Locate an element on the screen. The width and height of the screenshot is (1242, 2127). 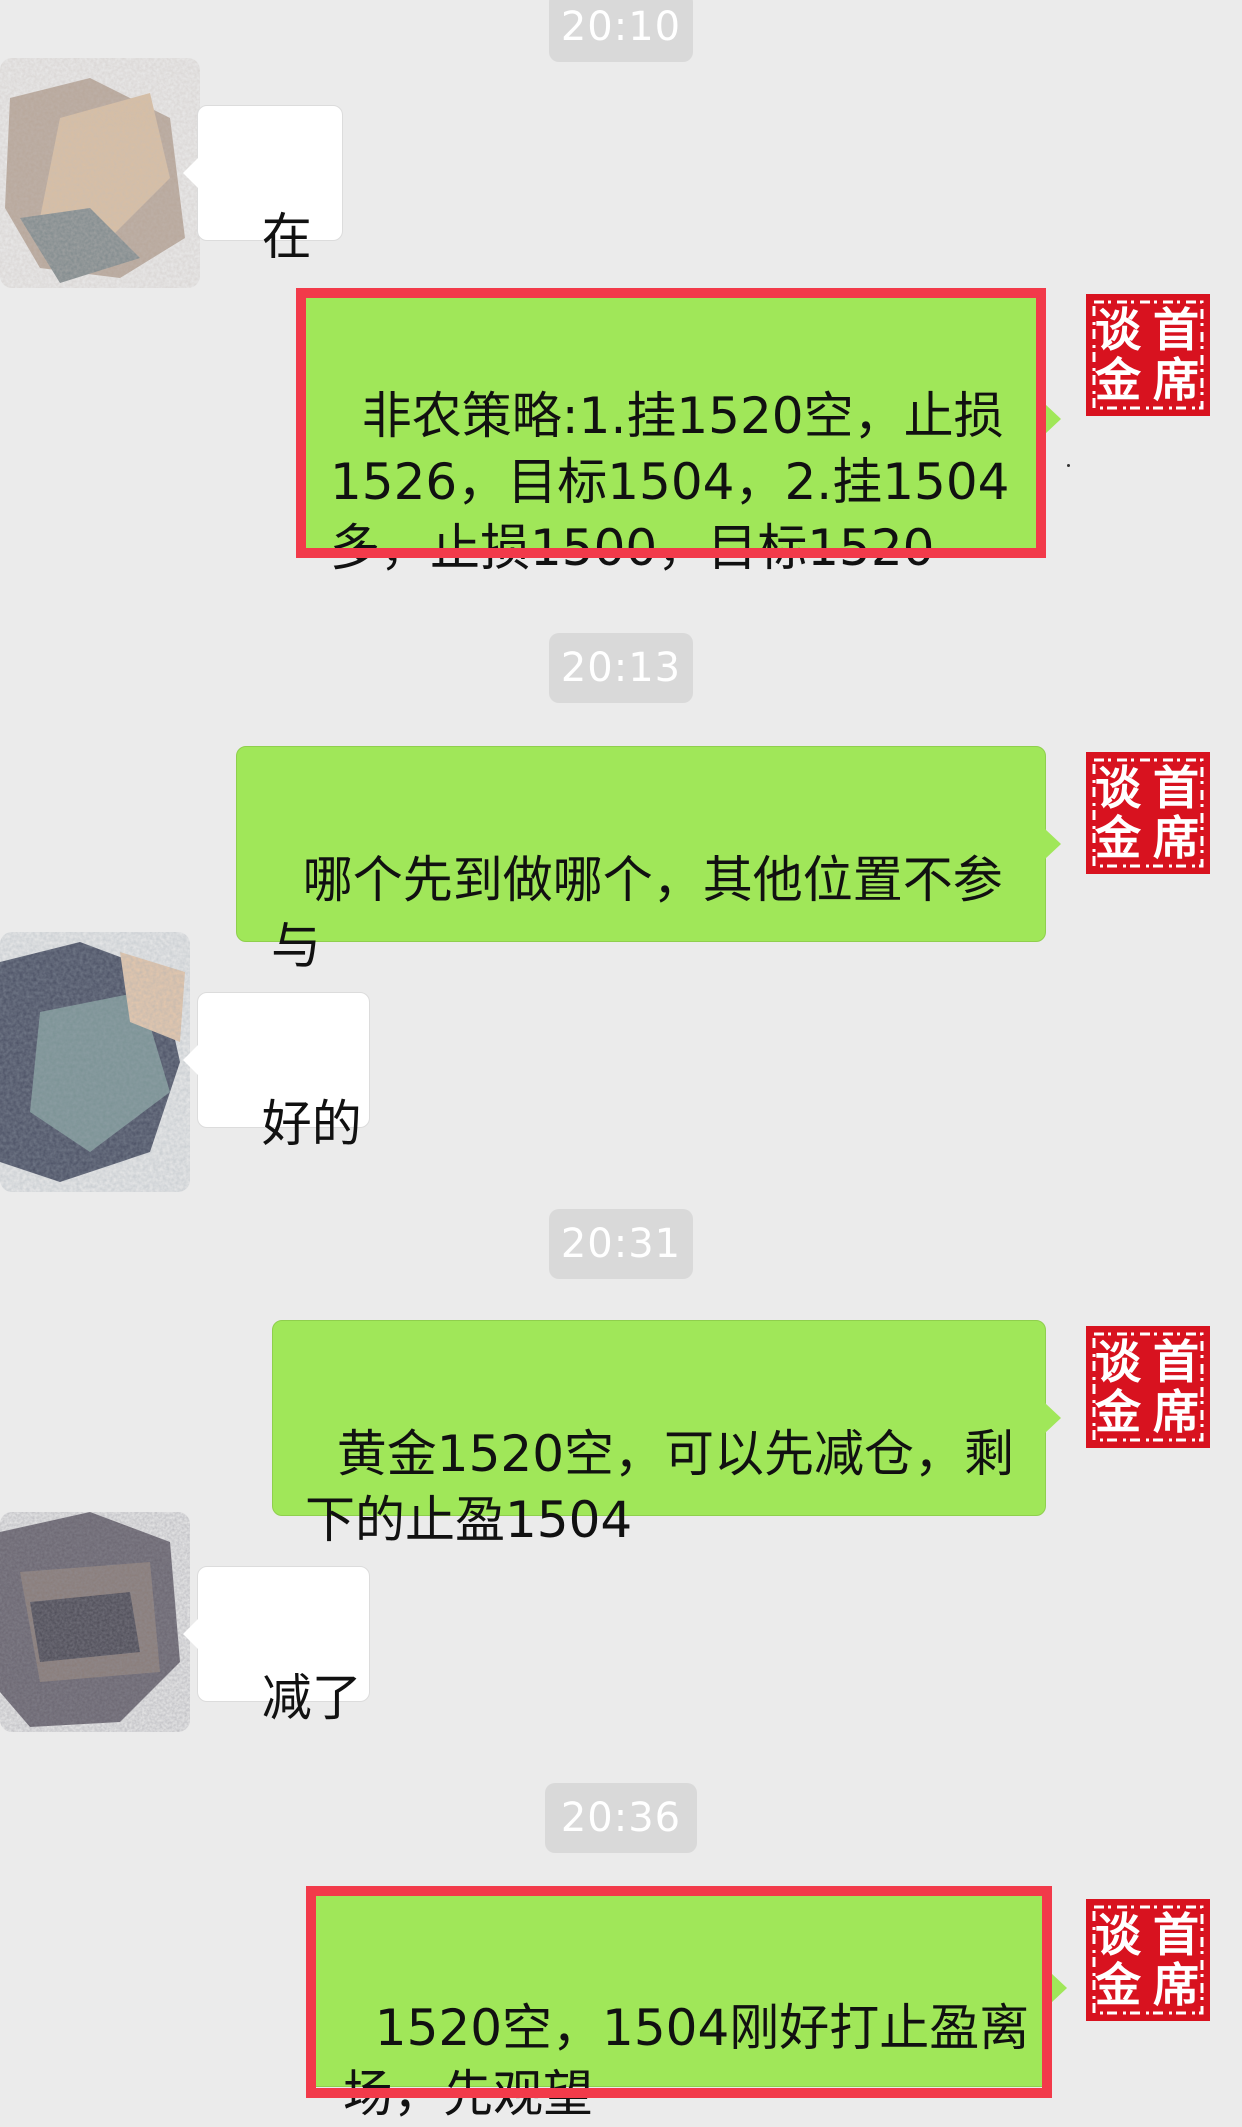
timestamp: 20:36 is located at coordinates (621, 1818).